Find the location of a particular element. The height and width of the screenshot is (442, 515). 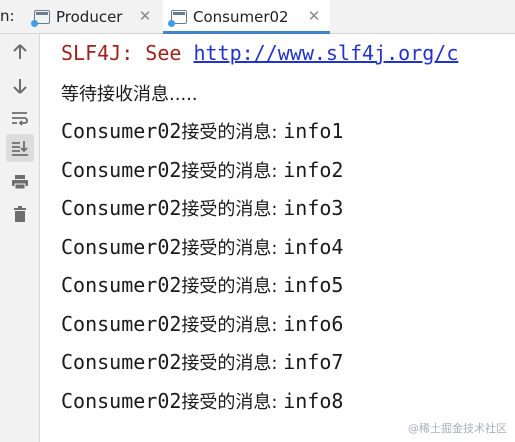

message-line: Consumer02接受的消息: info7 is located at coordinates (202, 362).